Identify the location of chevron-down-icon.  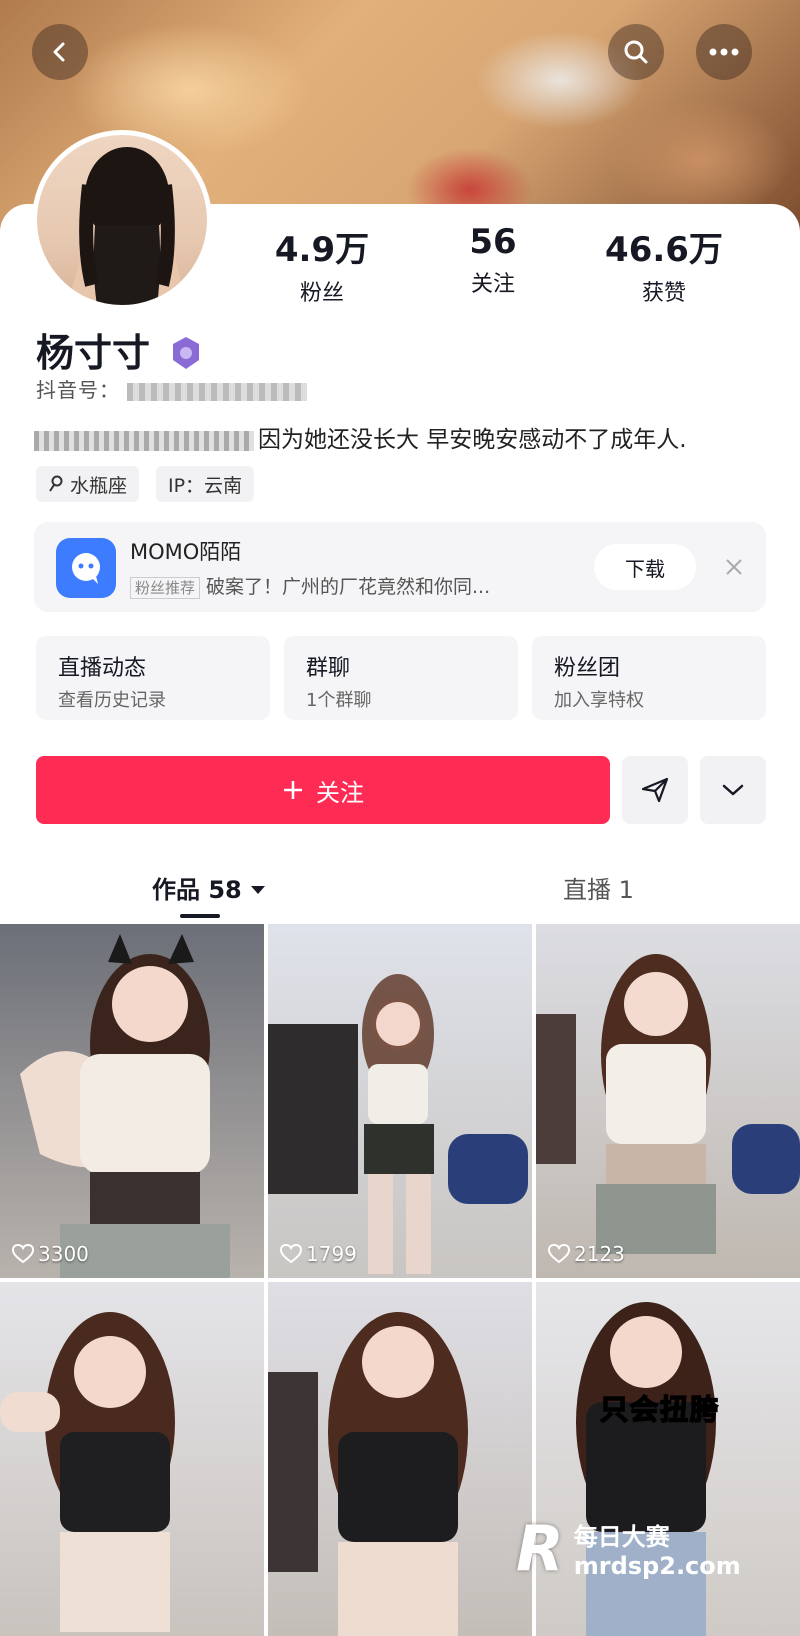
(733, 790).